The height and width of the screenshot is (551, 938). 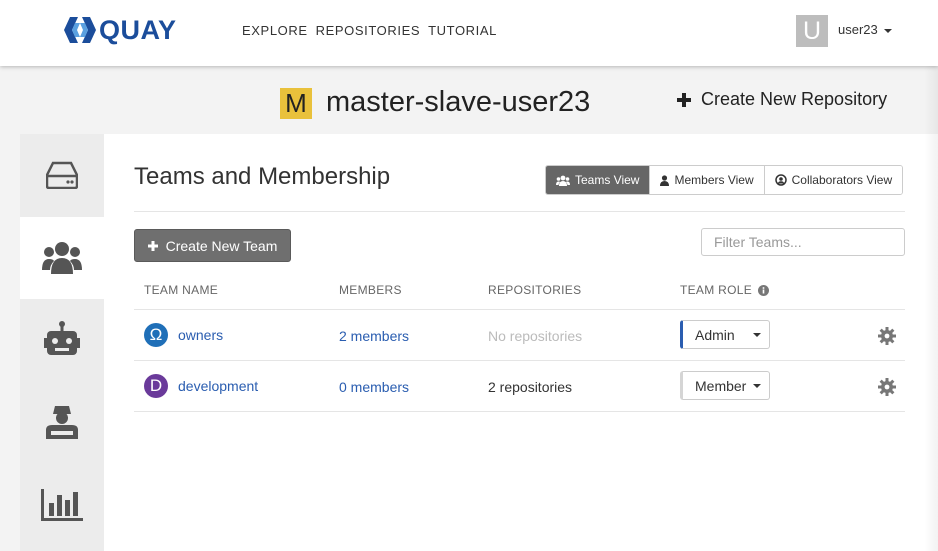 I want to click on create-team-button: Create New Team, so click(x=212, y=245).